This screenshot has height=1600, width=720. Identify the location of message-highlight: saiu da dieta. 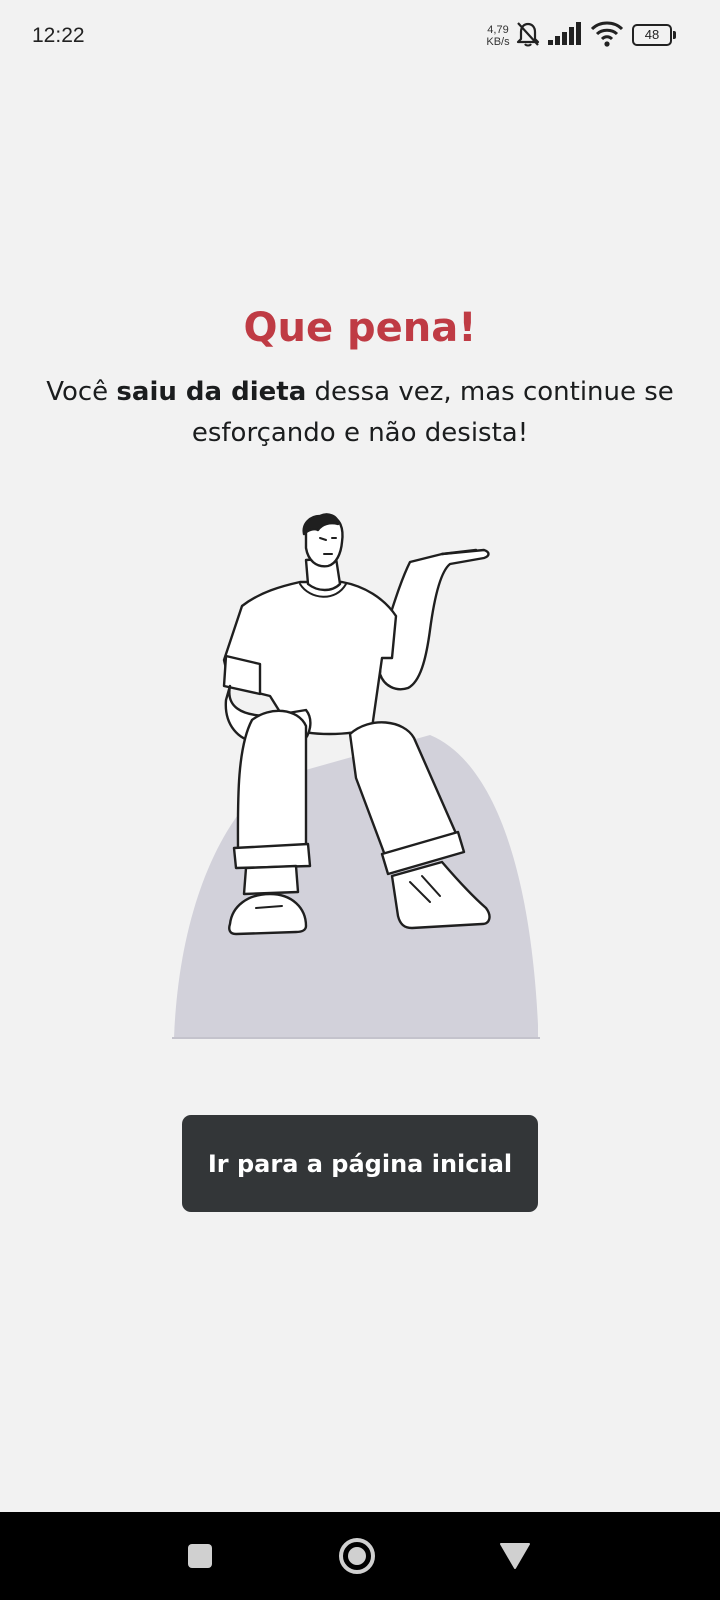
(211, 392).